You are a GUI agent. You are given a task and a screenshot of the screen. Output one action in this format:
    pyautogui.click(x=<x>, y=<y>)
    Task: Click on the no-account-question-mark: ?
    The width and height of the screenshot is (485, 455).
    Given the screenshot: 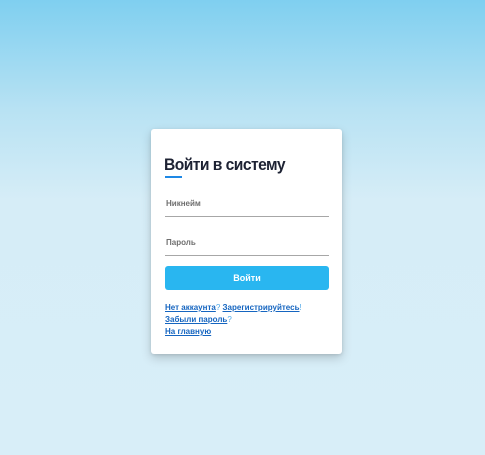 What is the action you would take?
    pyautogui.click(x=218, y=307)
    